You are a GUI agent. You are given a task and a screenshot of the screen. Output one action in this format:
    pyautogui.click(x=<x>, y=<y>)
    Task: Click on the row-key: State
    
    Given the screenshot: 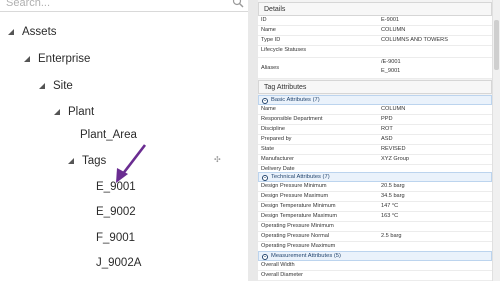 What is the action you would take?
    pyautogui.click(x=318, y=149)
    